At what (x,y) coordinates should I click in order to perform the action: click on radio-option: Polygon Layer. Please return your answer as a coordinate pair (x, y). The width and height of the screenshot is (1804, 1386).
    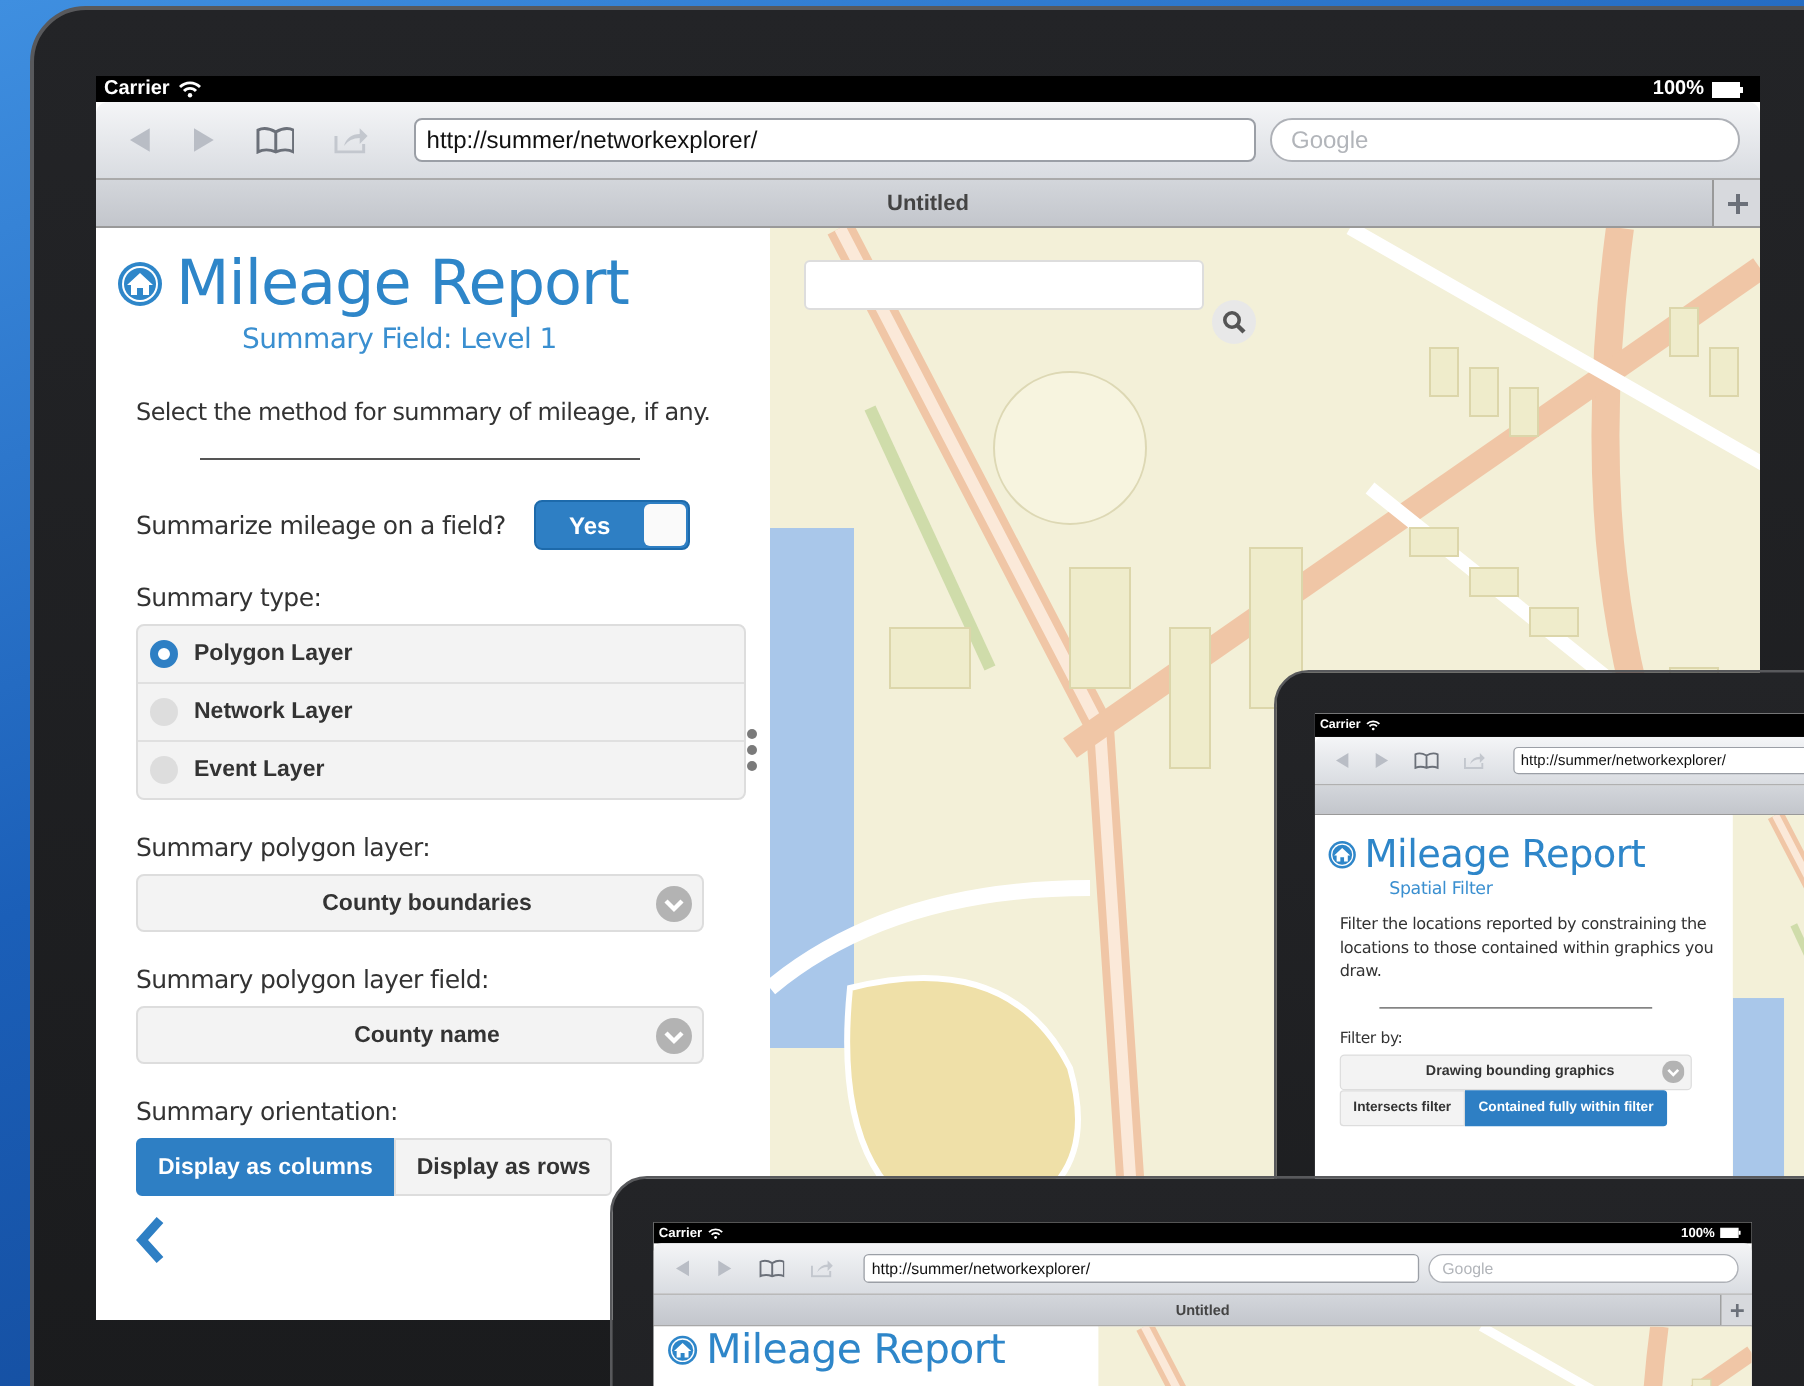
    Looking at the image, I should click on (441, 654).